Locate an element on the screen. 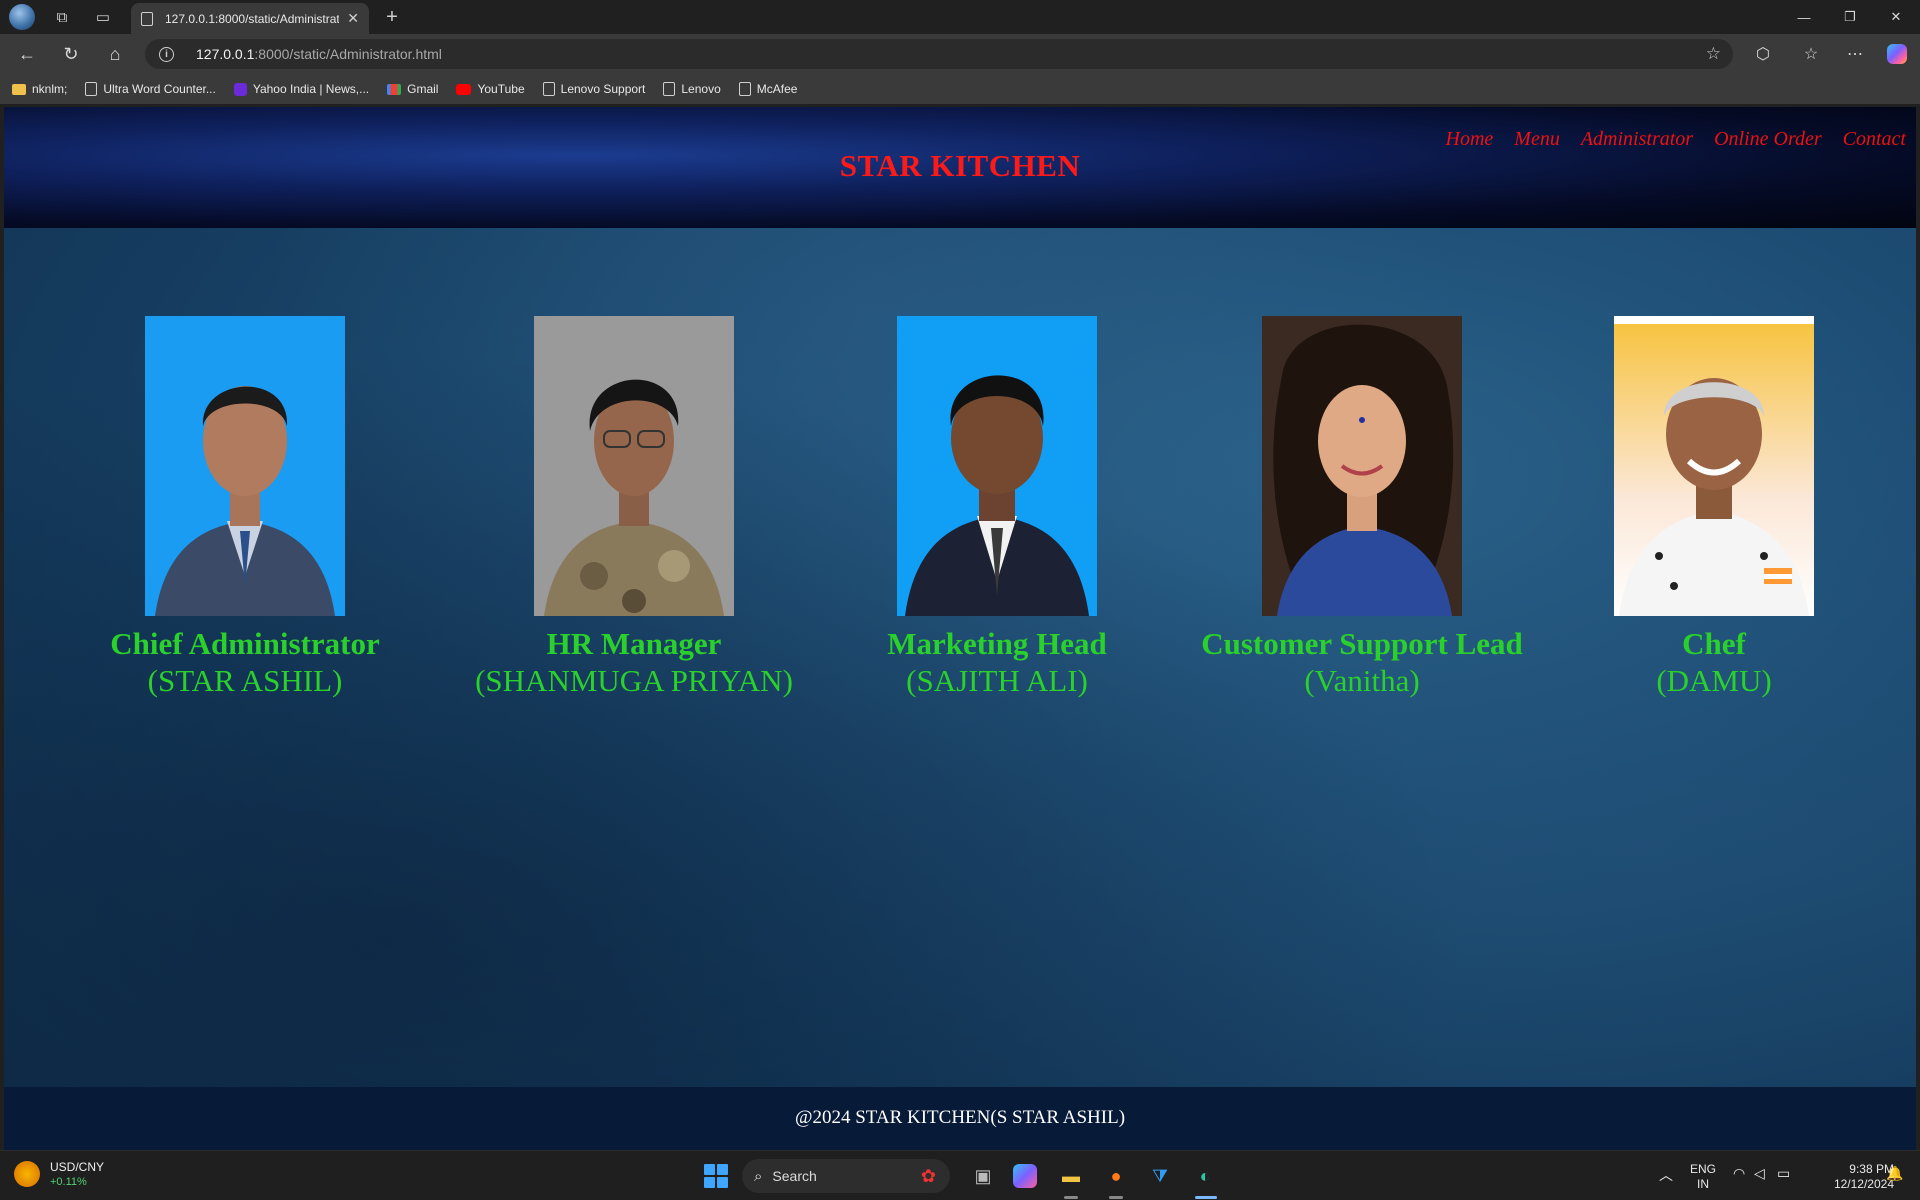 This screenshot has height=1200, width=1920. member-role: Chief Administrator is located at coordinates (245, 643).